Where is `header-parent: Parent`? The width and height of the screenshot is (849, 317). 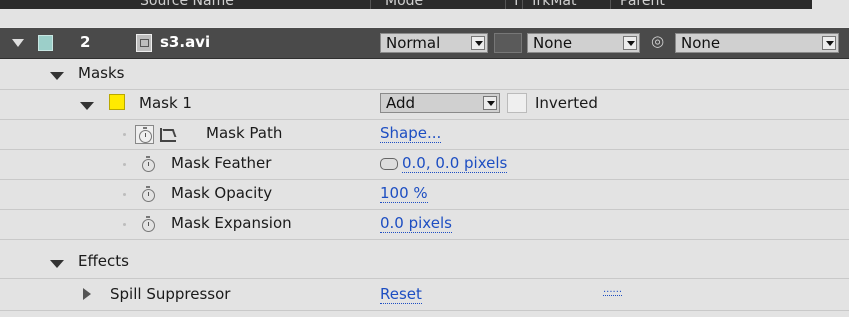
header-parent: Parent is located at coordinates (710, 4).